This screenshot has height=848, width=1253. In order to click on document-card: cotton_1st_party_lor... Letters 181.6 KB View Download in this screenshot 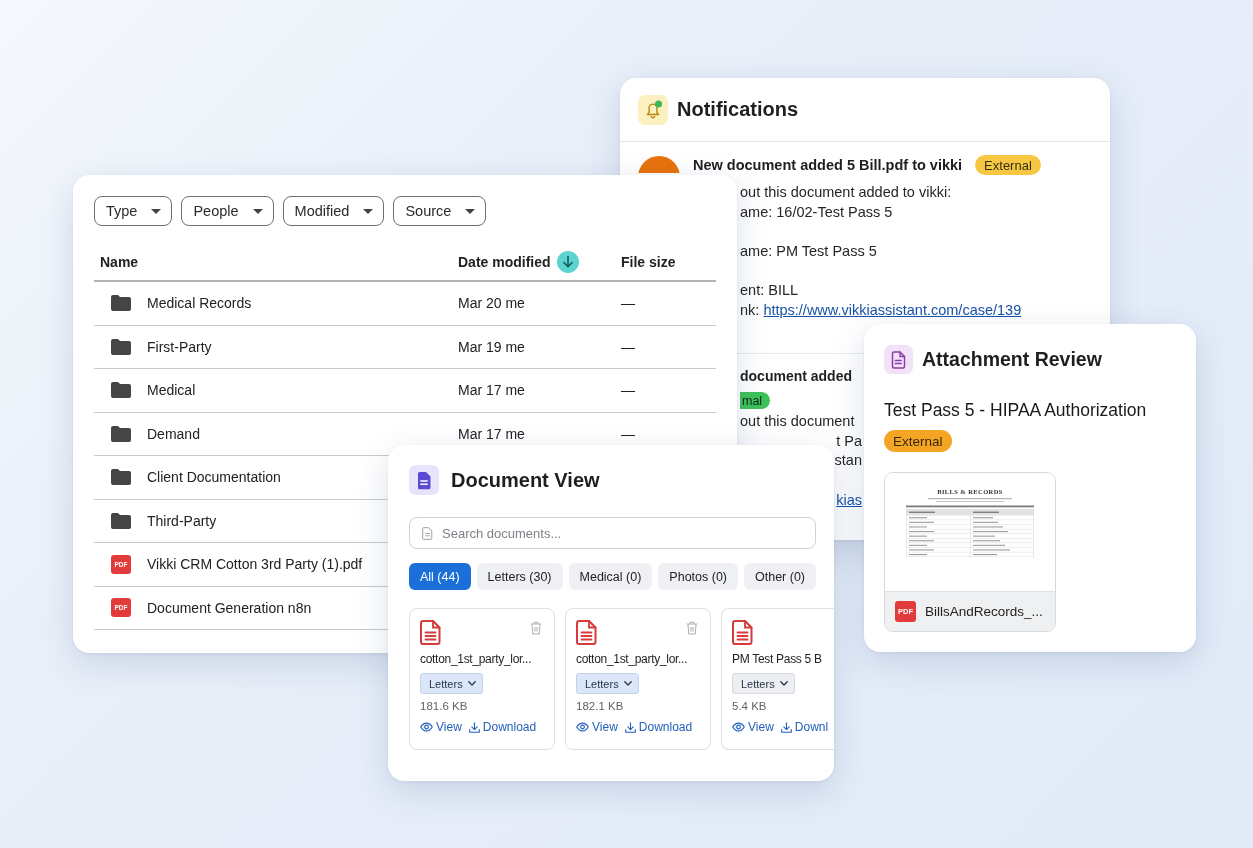, I will do `click(482, 679)`.